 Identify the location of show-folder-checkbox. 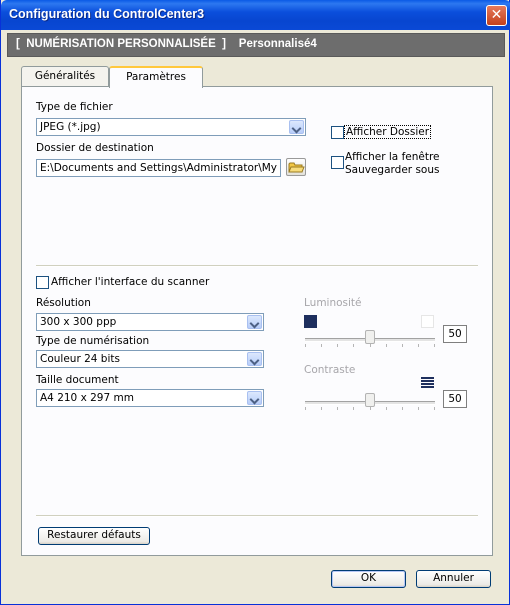
(337, 132).